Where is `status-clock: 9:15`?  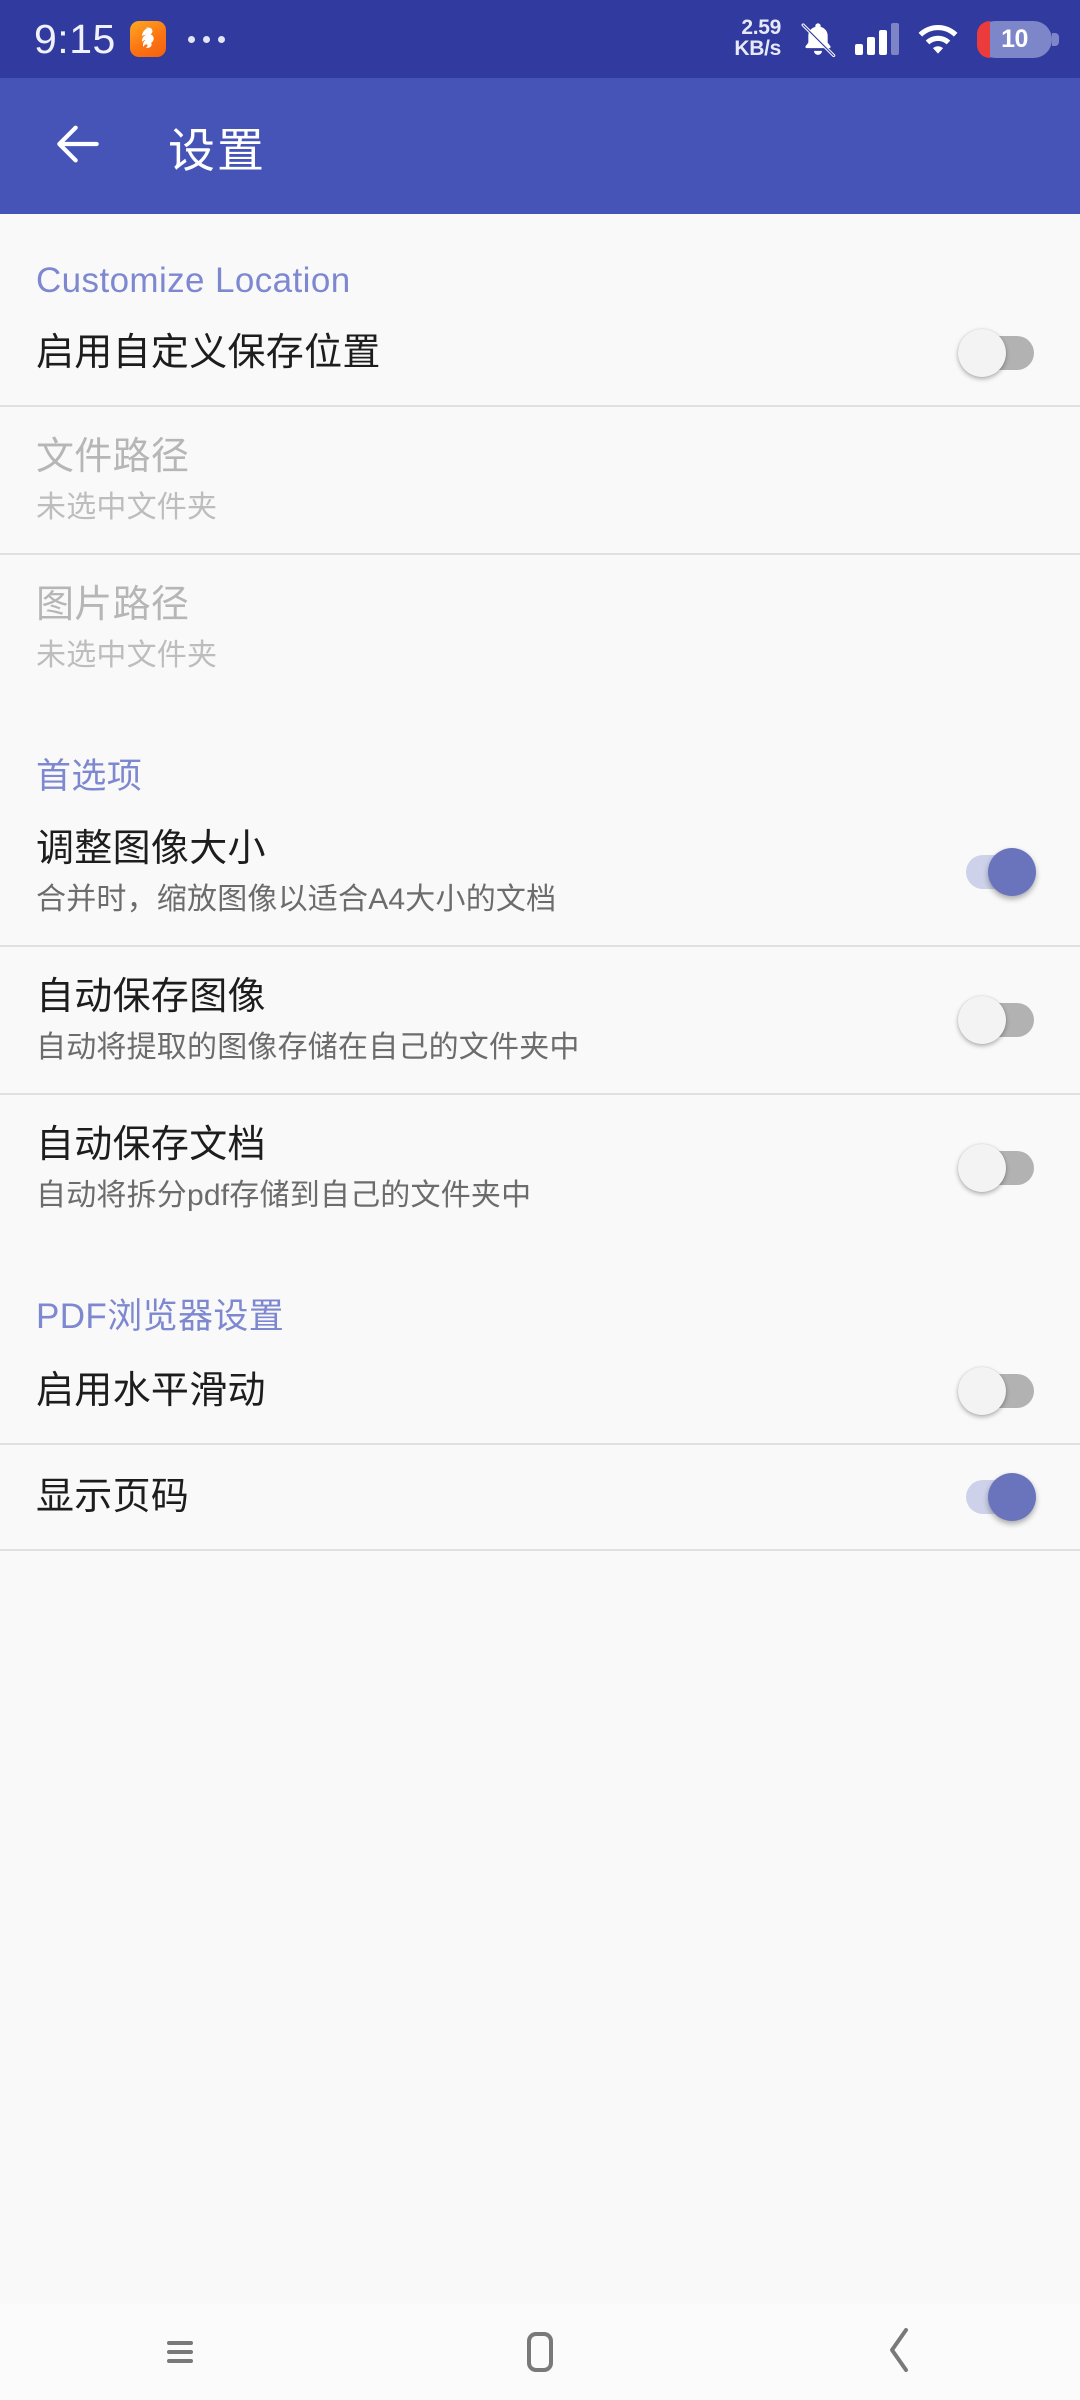
status-clock: 9:15 is located at coordinates (75, 38).